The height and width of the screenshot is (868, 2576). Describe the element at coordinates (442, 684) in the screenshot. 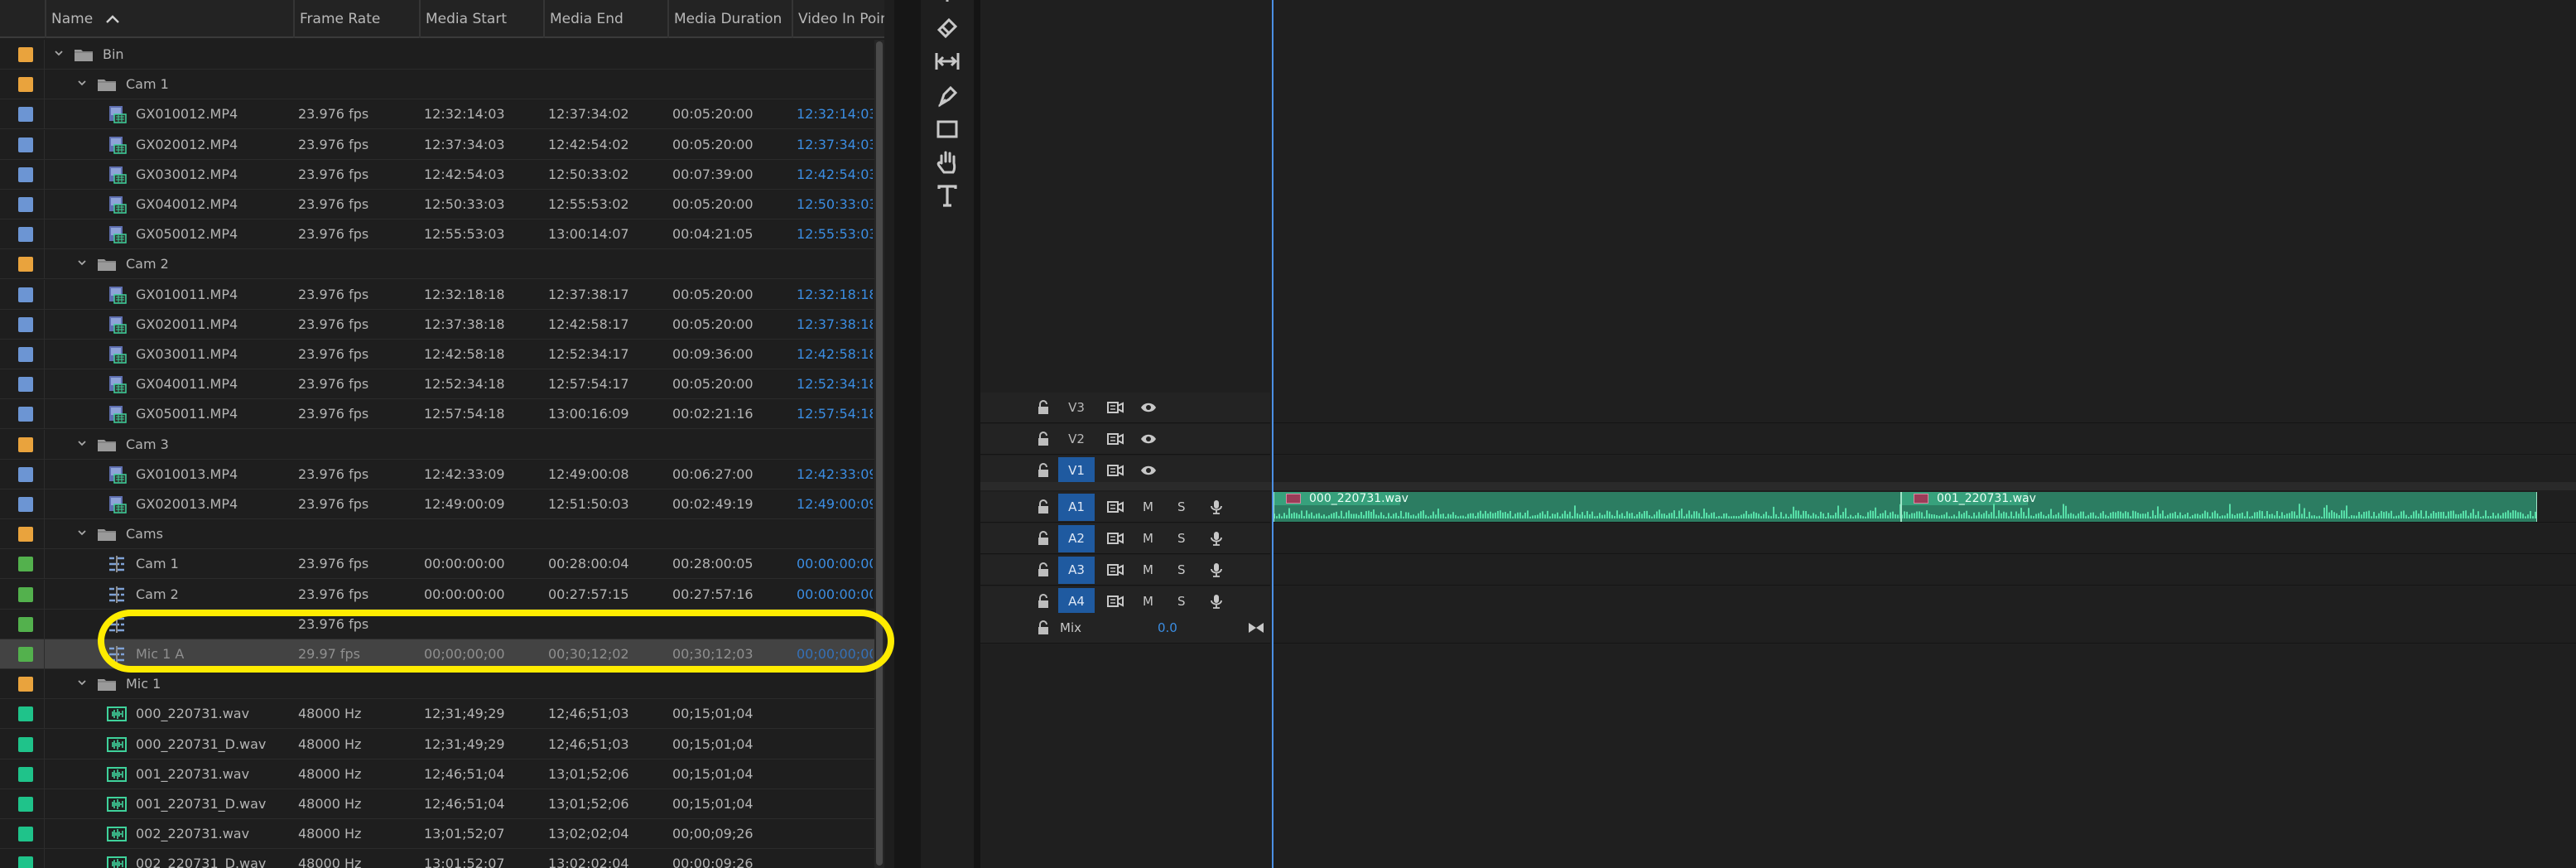

I see `bin-row: Mic 1` at that location.